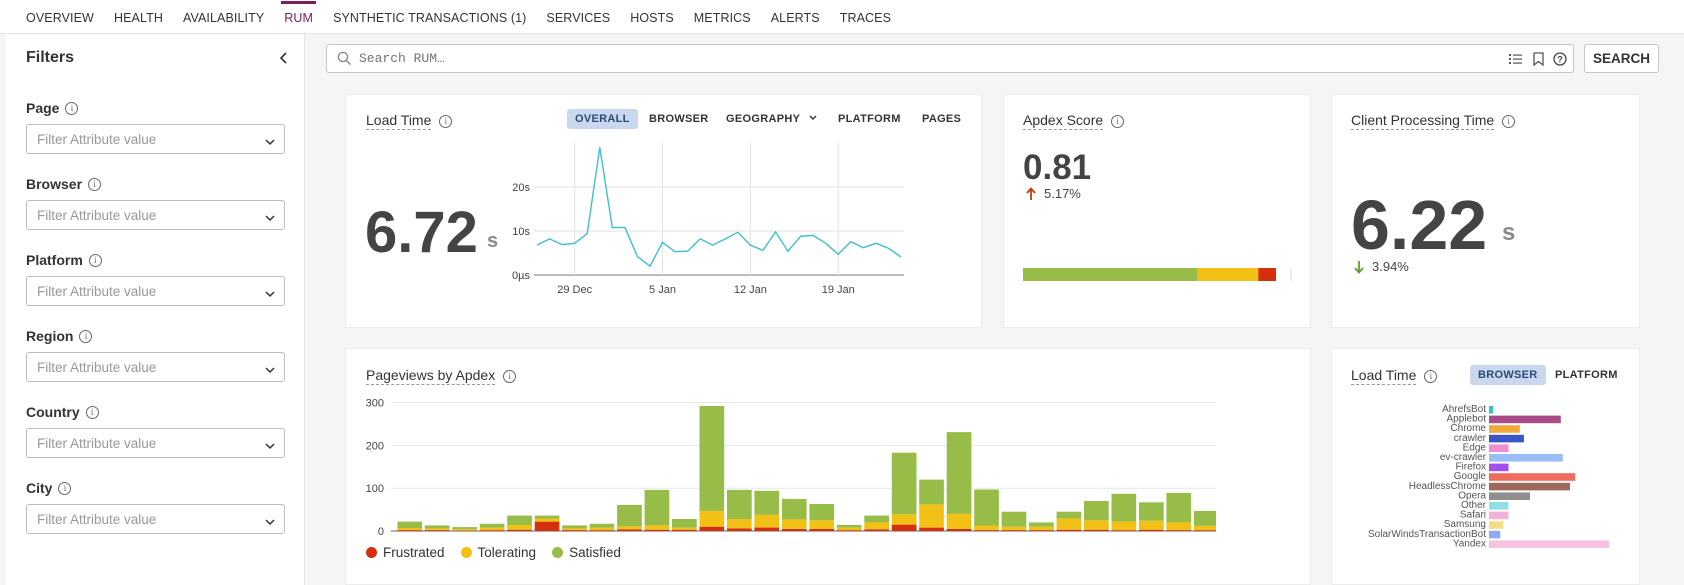  I want to click on filter-select-browser: Filter Attribute value, so click(155, 215).